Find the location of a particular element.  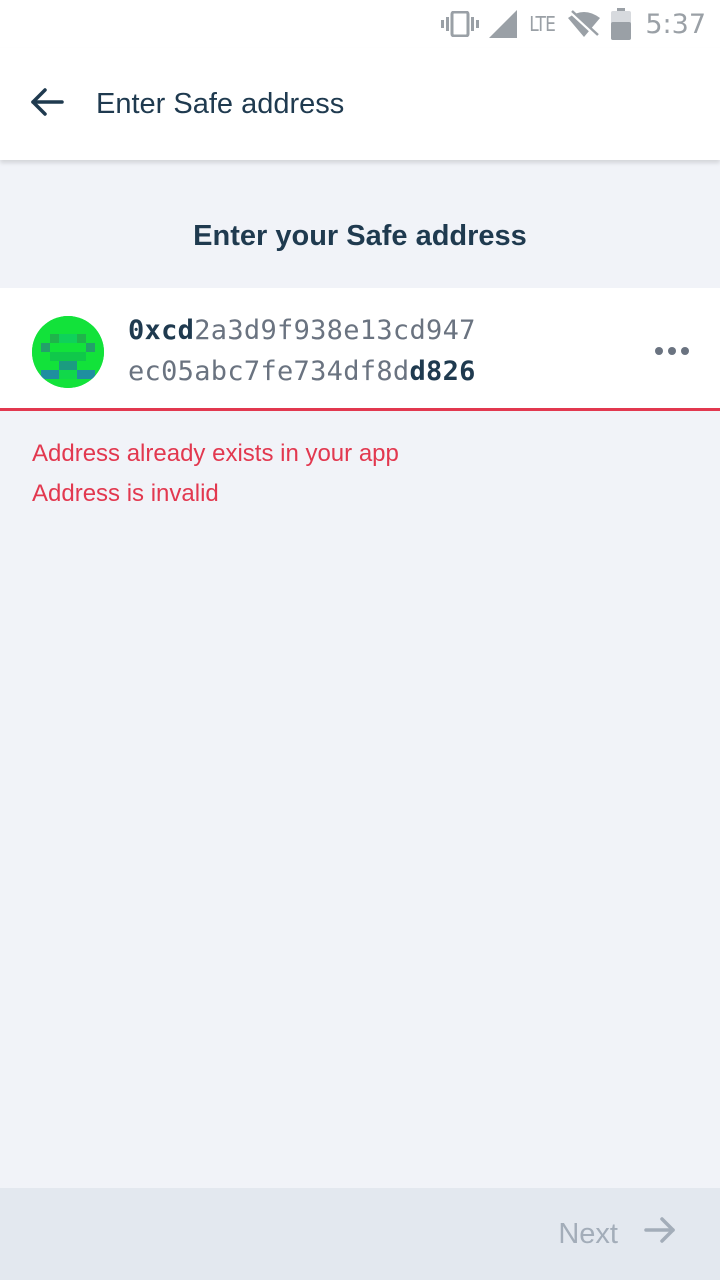

page-title: Enter Safe address is located at coordinates (220, 103).